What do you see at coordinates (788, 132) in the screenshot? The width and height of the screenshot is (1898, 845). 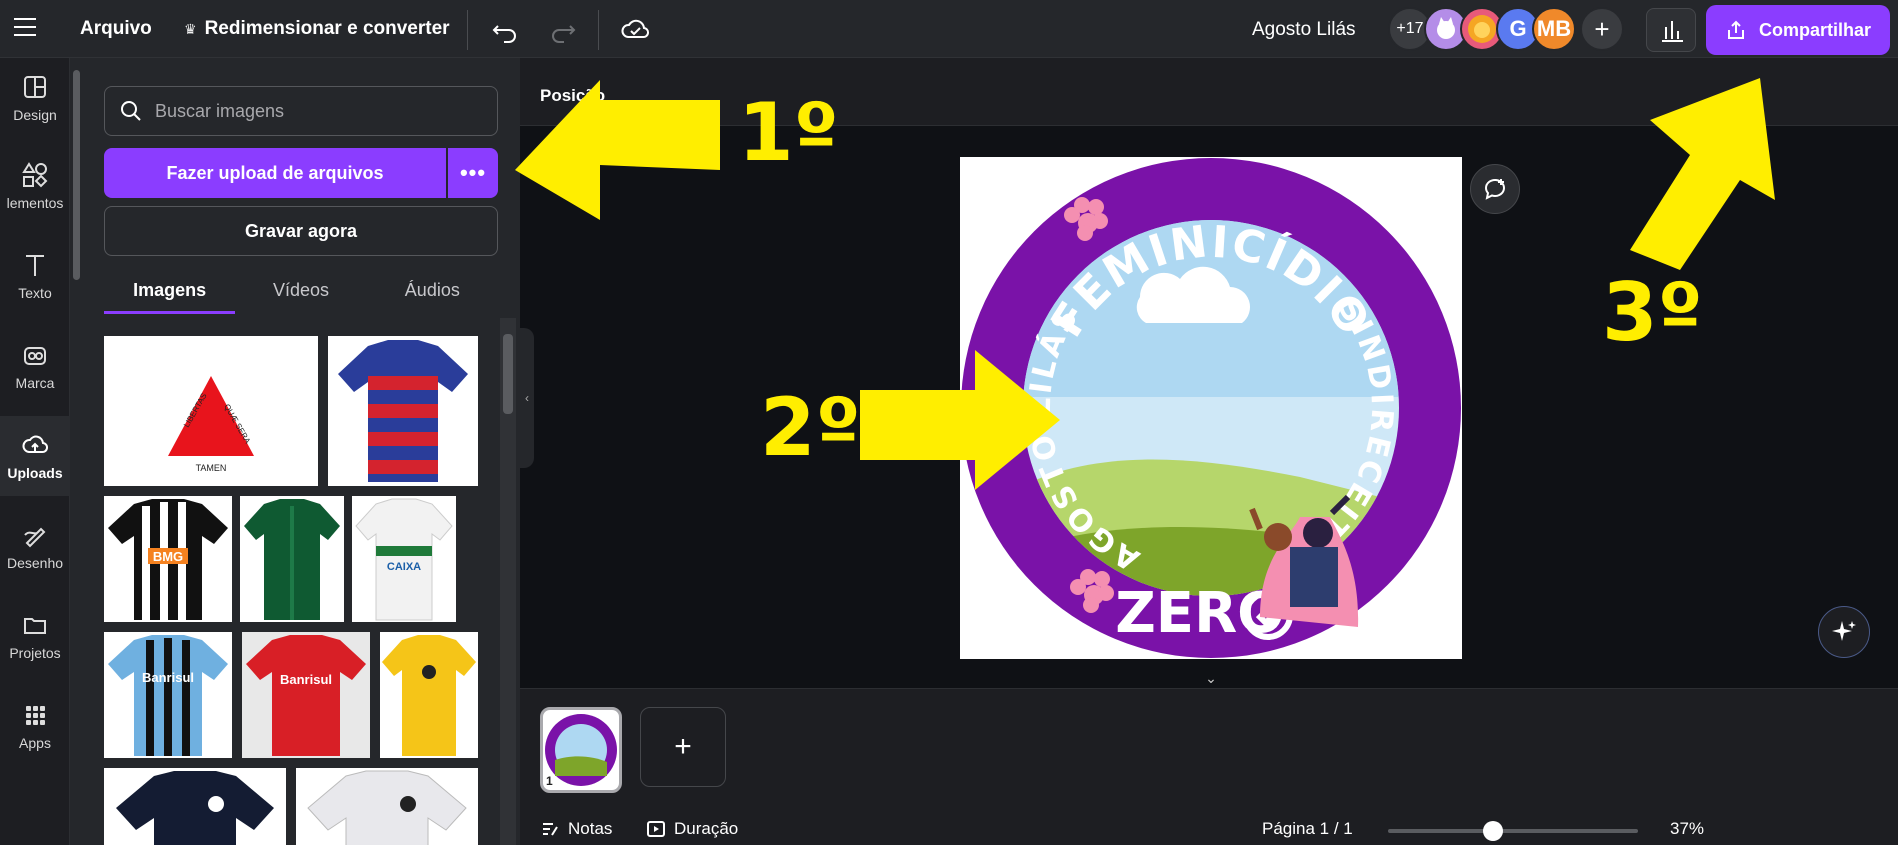 I see `annotation-1-text: 1º` at bounding box center [788, 132].